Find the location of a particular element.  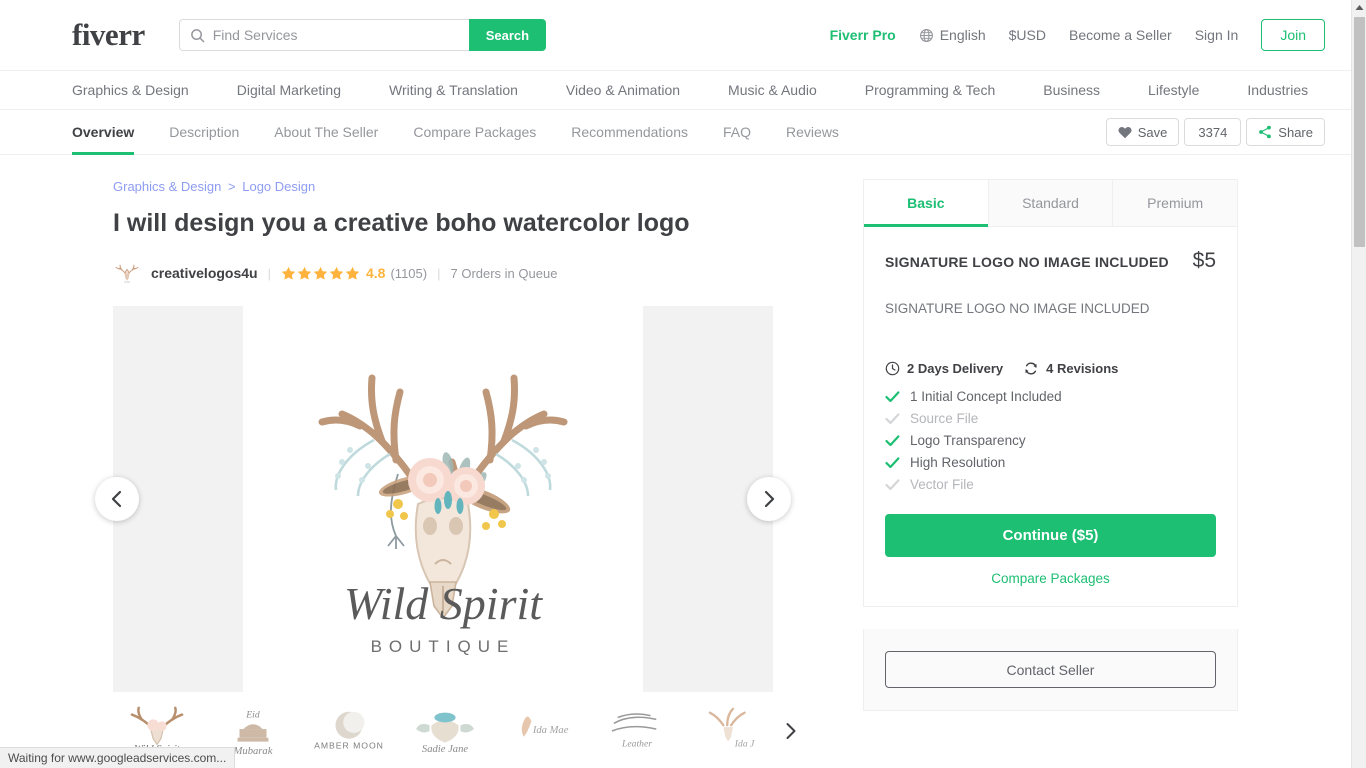

package-tab-standard: Standard is located at coordinates (1051, 203).